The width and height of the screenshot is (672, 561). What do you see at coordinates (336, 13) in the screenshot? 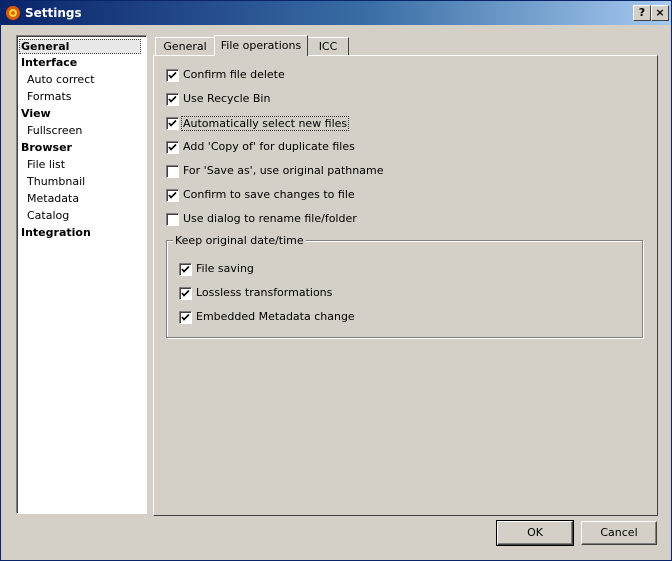
I see `title-bar: Settings ? ×` at bounding box center [336, 13].